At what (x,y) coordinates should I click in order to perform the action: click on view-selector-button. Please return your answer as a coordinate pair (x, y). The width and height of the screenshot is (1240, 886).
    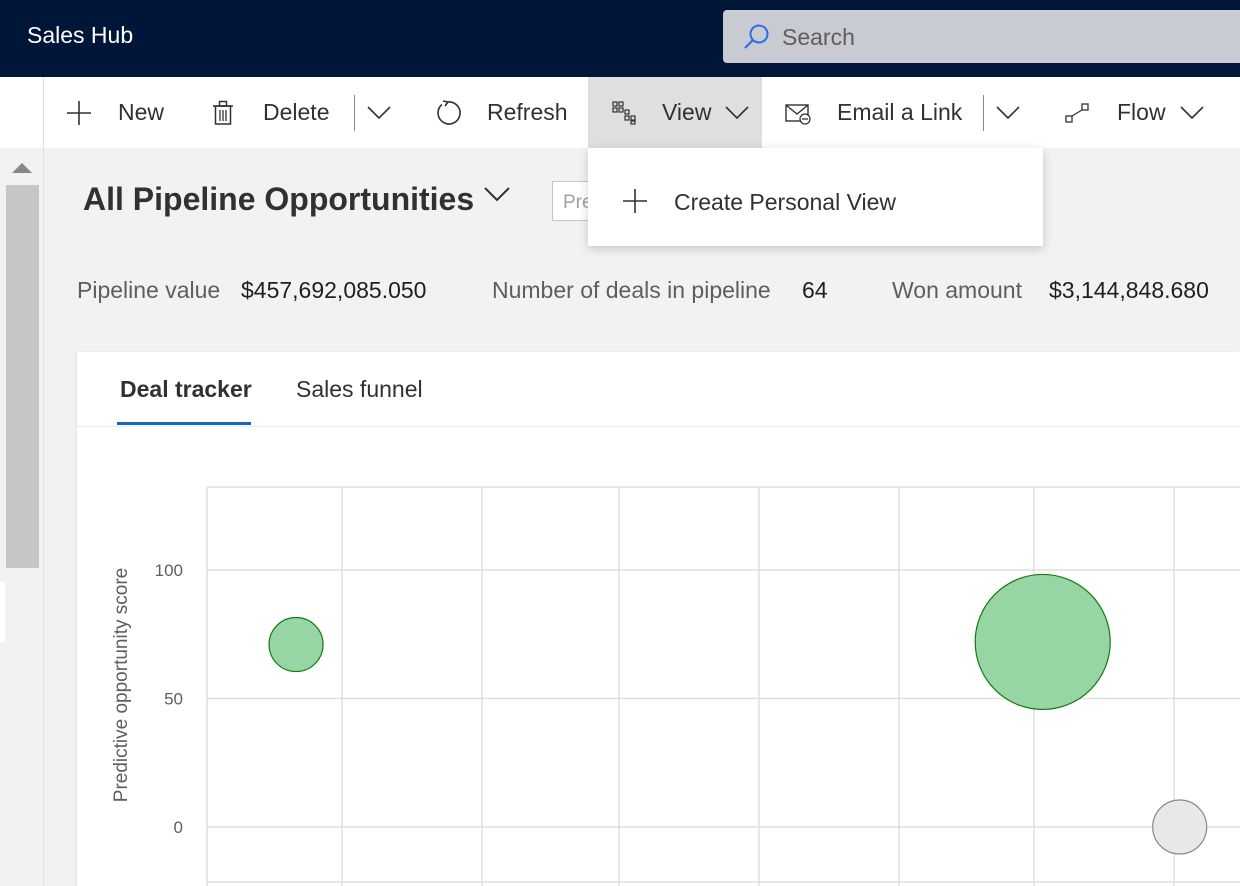
    Looking at the image, I should click on (497, 197).